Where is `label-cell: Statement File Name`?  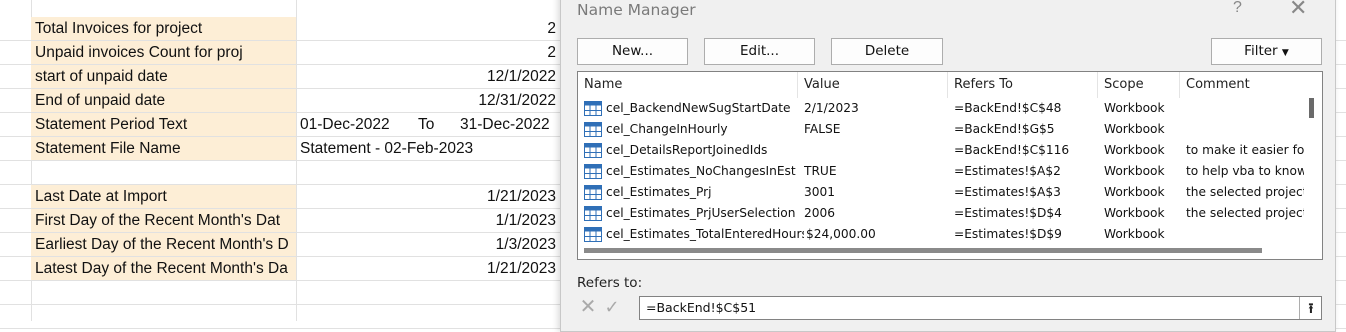 label-cell: Statement File Name is located at coordinates (163, 148).